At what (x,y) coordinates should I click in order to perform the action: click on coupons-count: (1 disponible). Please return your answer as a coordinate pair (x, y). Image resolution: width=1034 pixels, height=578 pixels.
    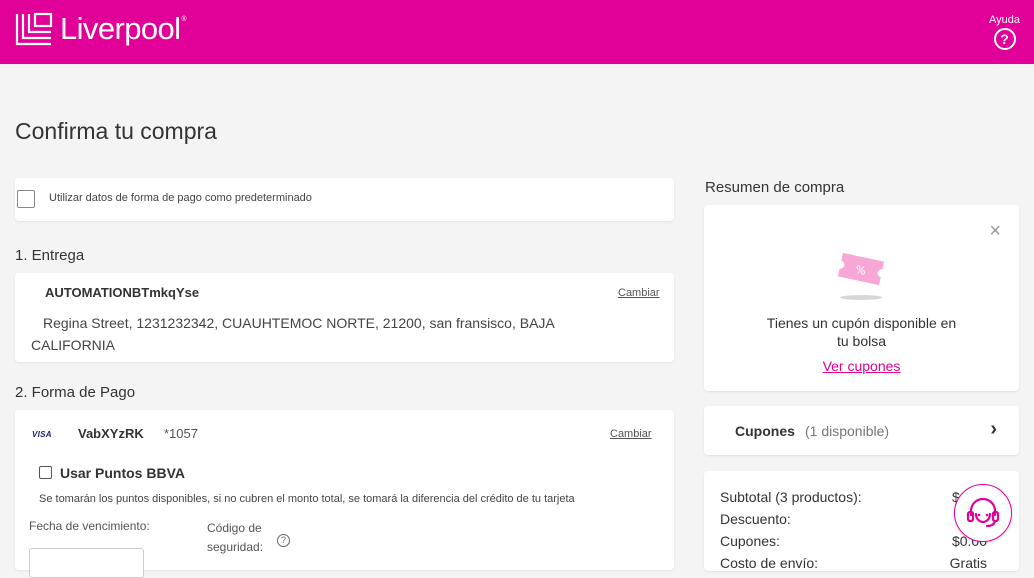
    Looking at the image, I should click on (847, 431).